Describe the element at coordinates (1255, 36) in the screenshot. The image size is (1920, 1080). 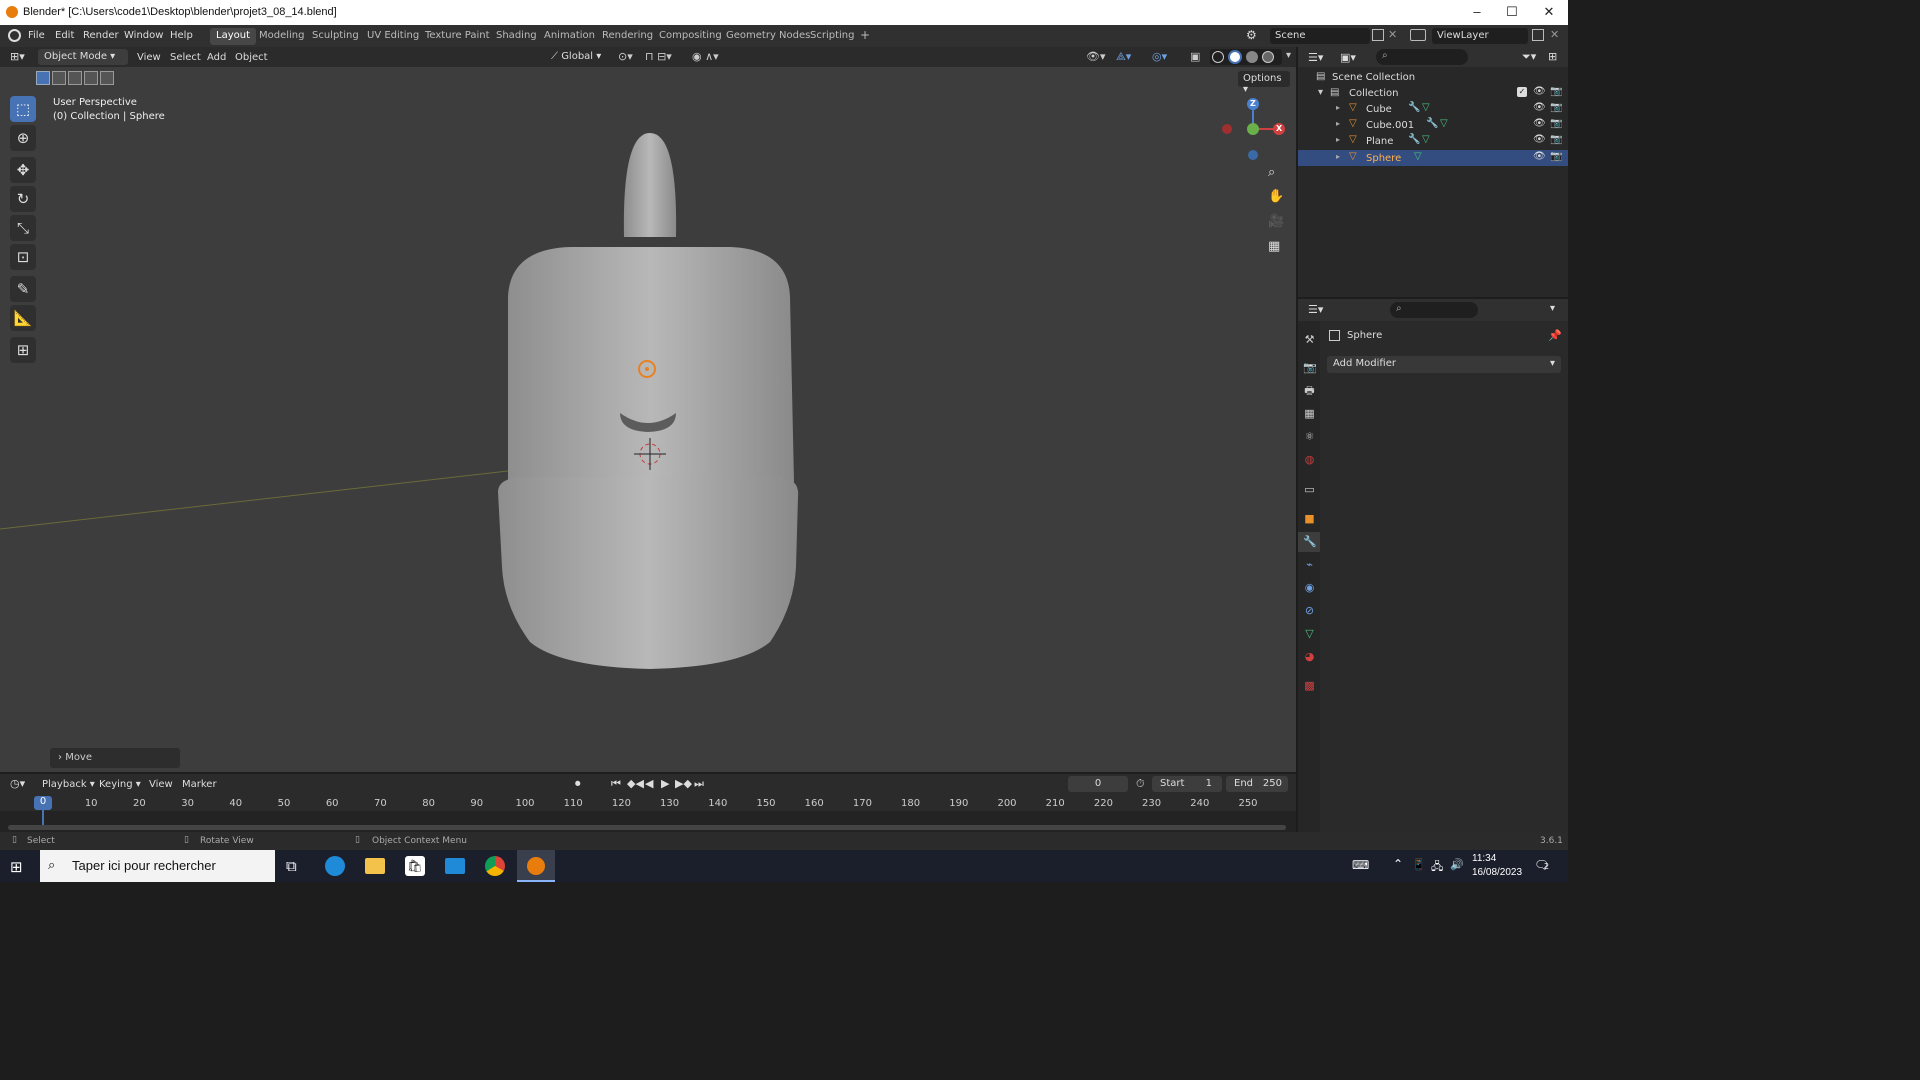
I see `scene-icon: ⚙` at that location.